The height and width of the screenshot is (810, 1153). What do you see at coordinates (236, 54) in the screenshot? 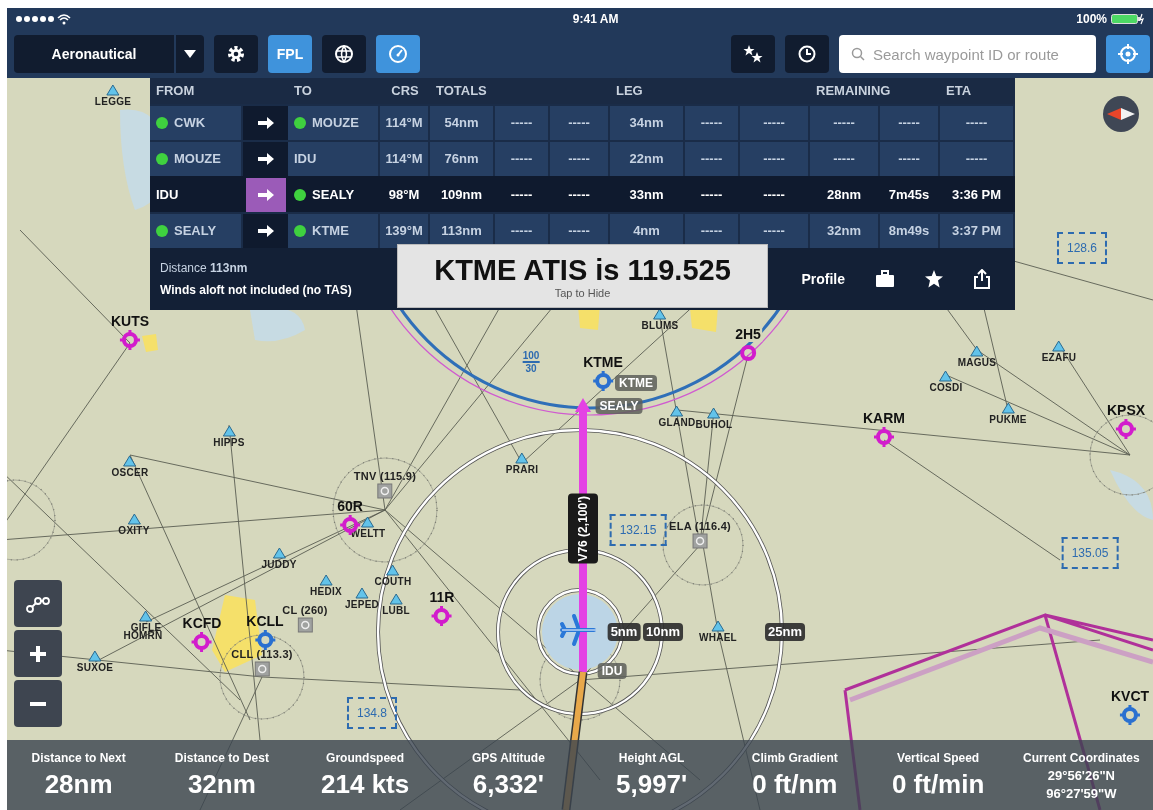
I see `gear-icon` at bounding box center [236, 54].